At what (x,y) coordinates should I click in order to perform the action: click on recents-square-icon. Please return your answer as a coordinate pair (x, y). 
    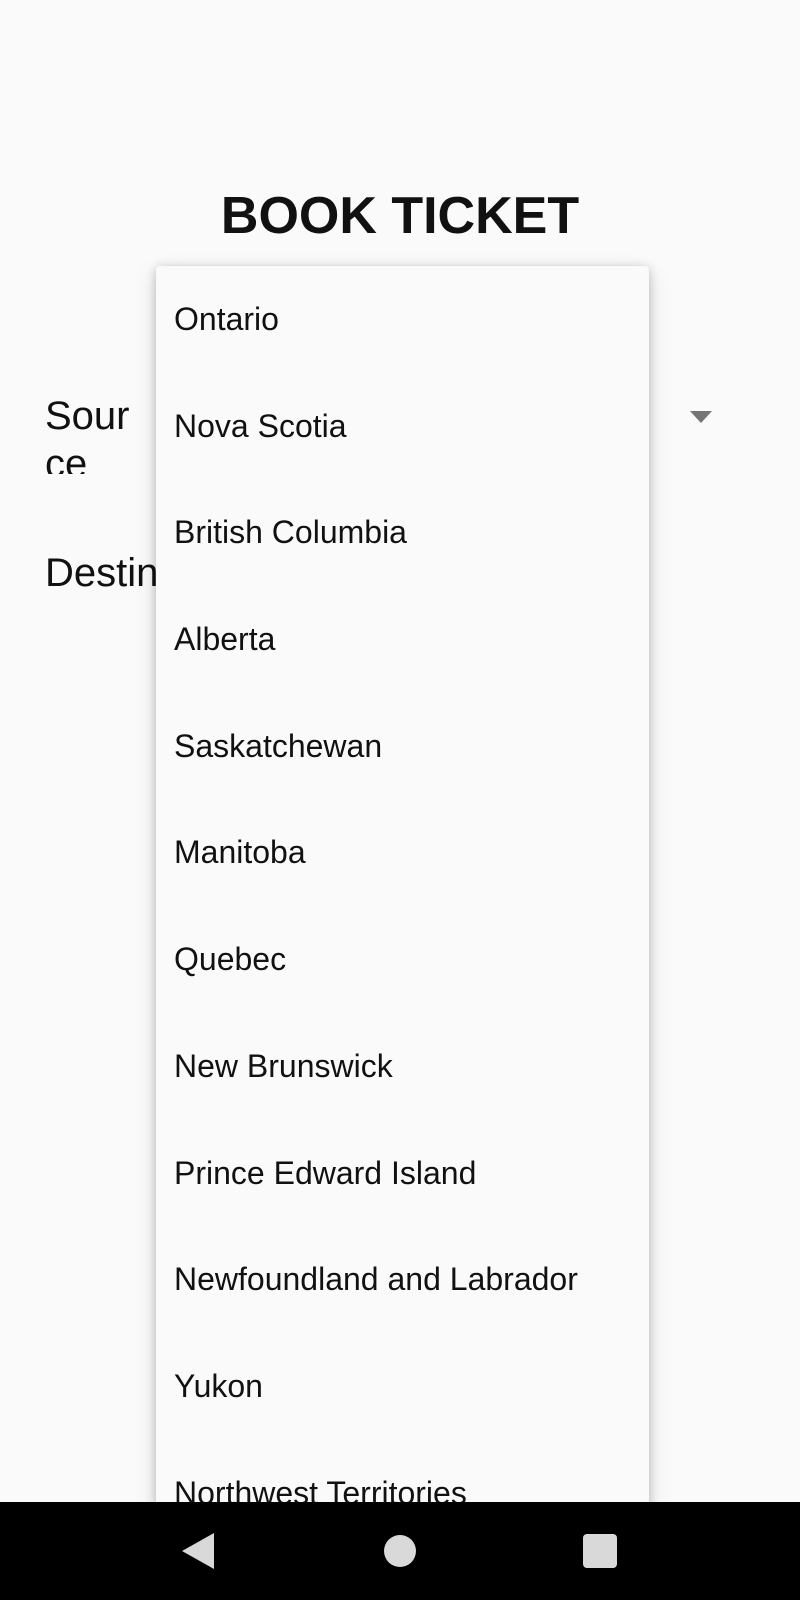
    Looking at the image, I should click on (600, 1551).